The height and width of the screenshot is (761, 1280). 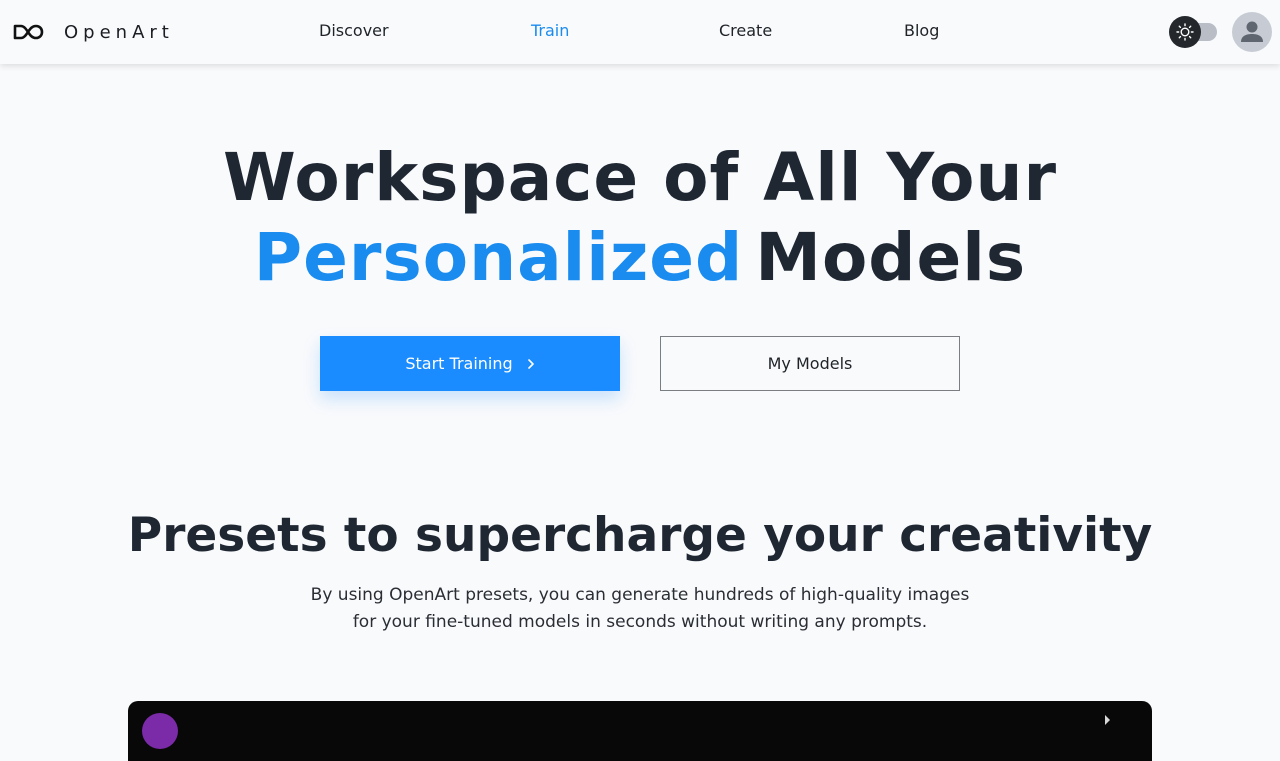 What do you see at coordinates (530, 363) in the screenshot?
I see `chevron-right-icon` at bounding box center [530, 363].